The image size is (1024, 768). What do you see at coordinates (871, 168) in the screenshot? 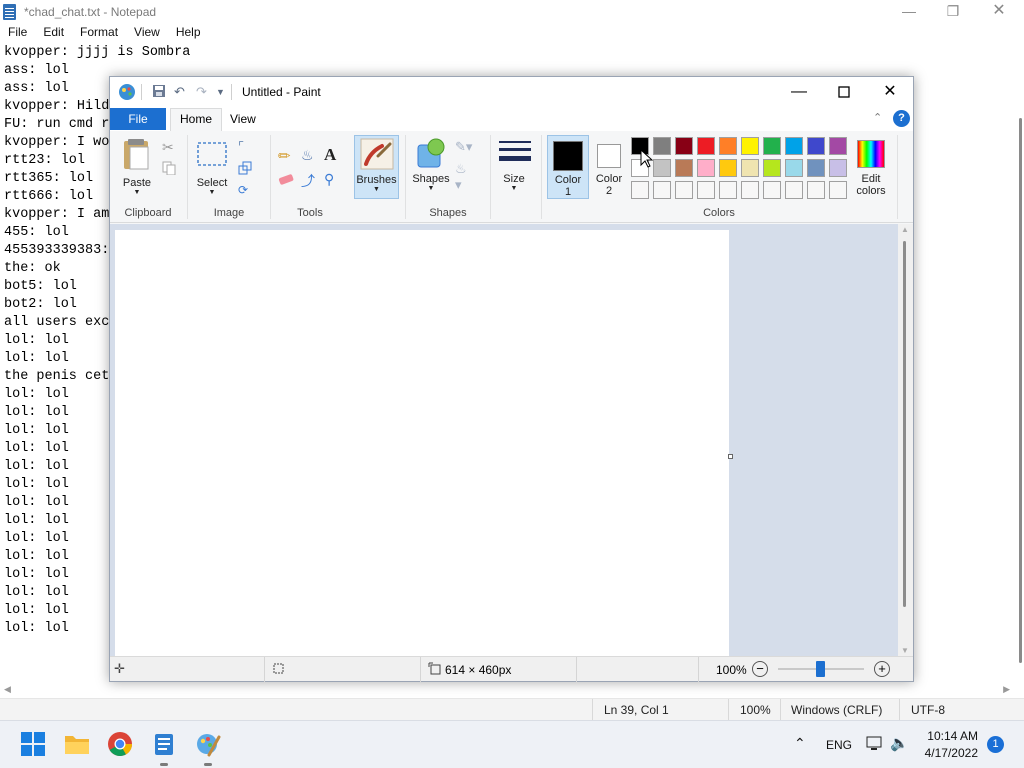
I see `edit-colors-button: Edit colors` at bounding box center [871, 168].